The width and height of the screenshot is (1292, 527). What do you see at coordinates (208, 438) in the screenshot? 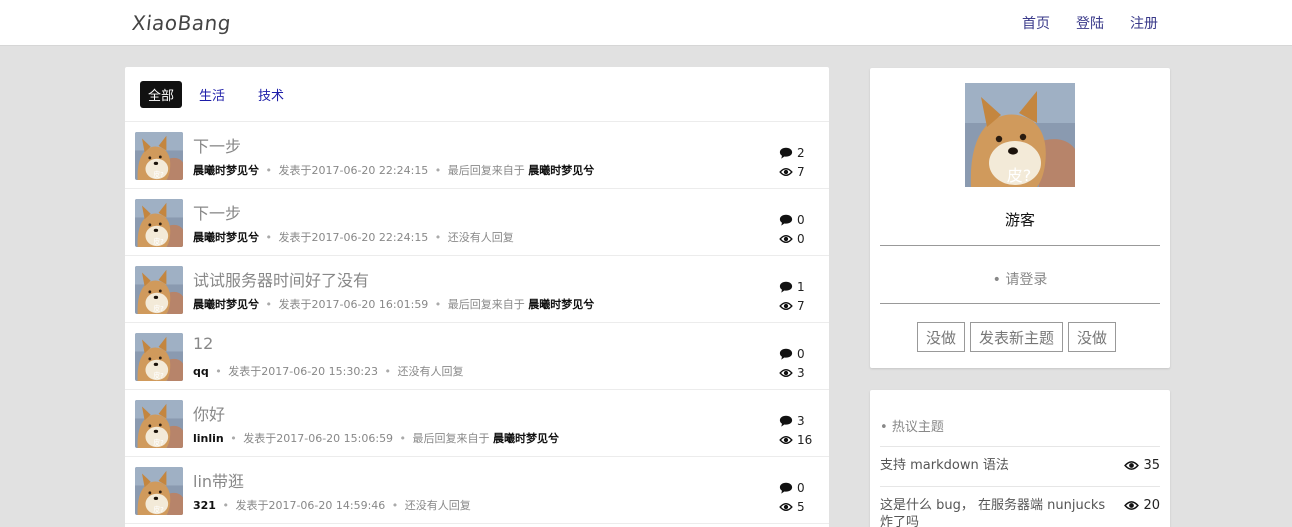
I see `topic-author: linlin` at bounding box center [208, 438].